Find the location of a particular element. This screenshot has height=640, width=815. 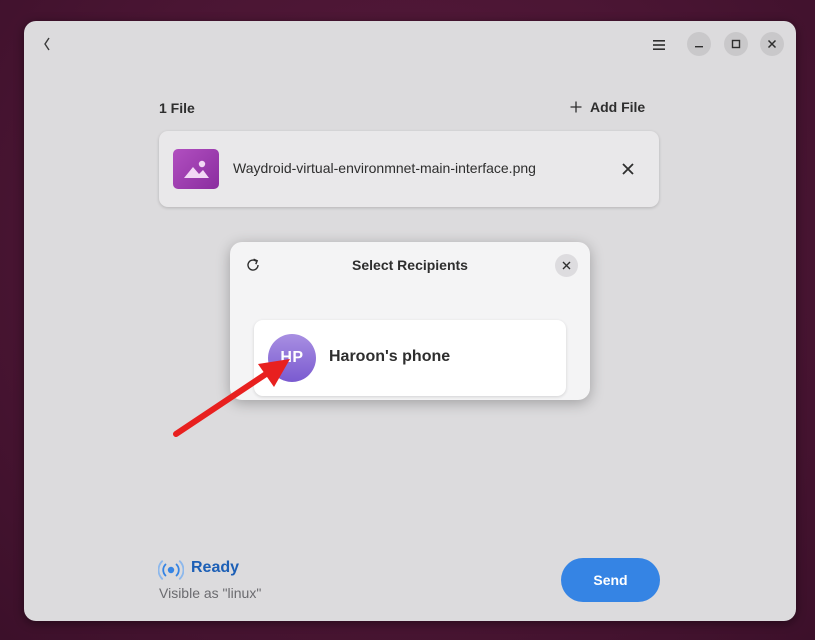

recipient-name: Haroon's phone is located at coordinates (390, 356).